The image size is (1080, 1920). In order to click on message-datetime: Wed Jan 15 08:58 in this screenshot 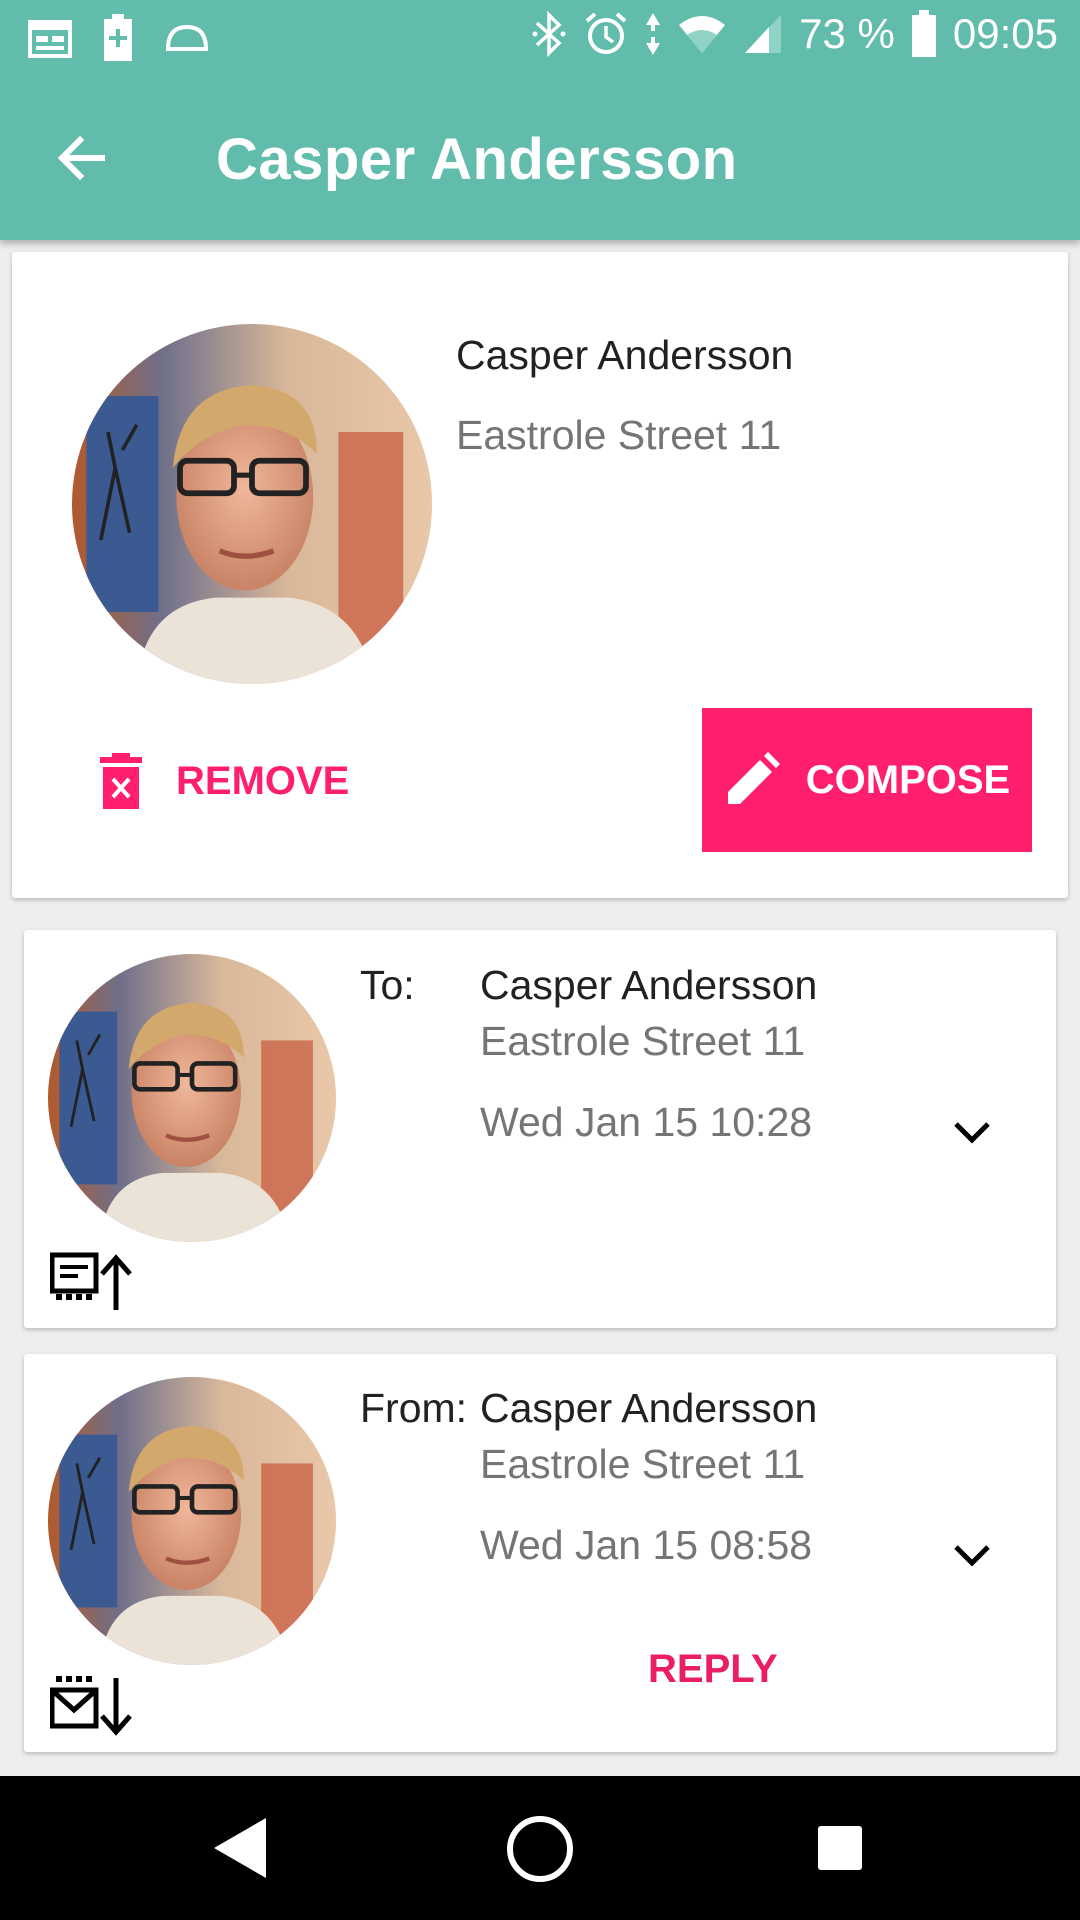, I will do `click(646, 1545)`.